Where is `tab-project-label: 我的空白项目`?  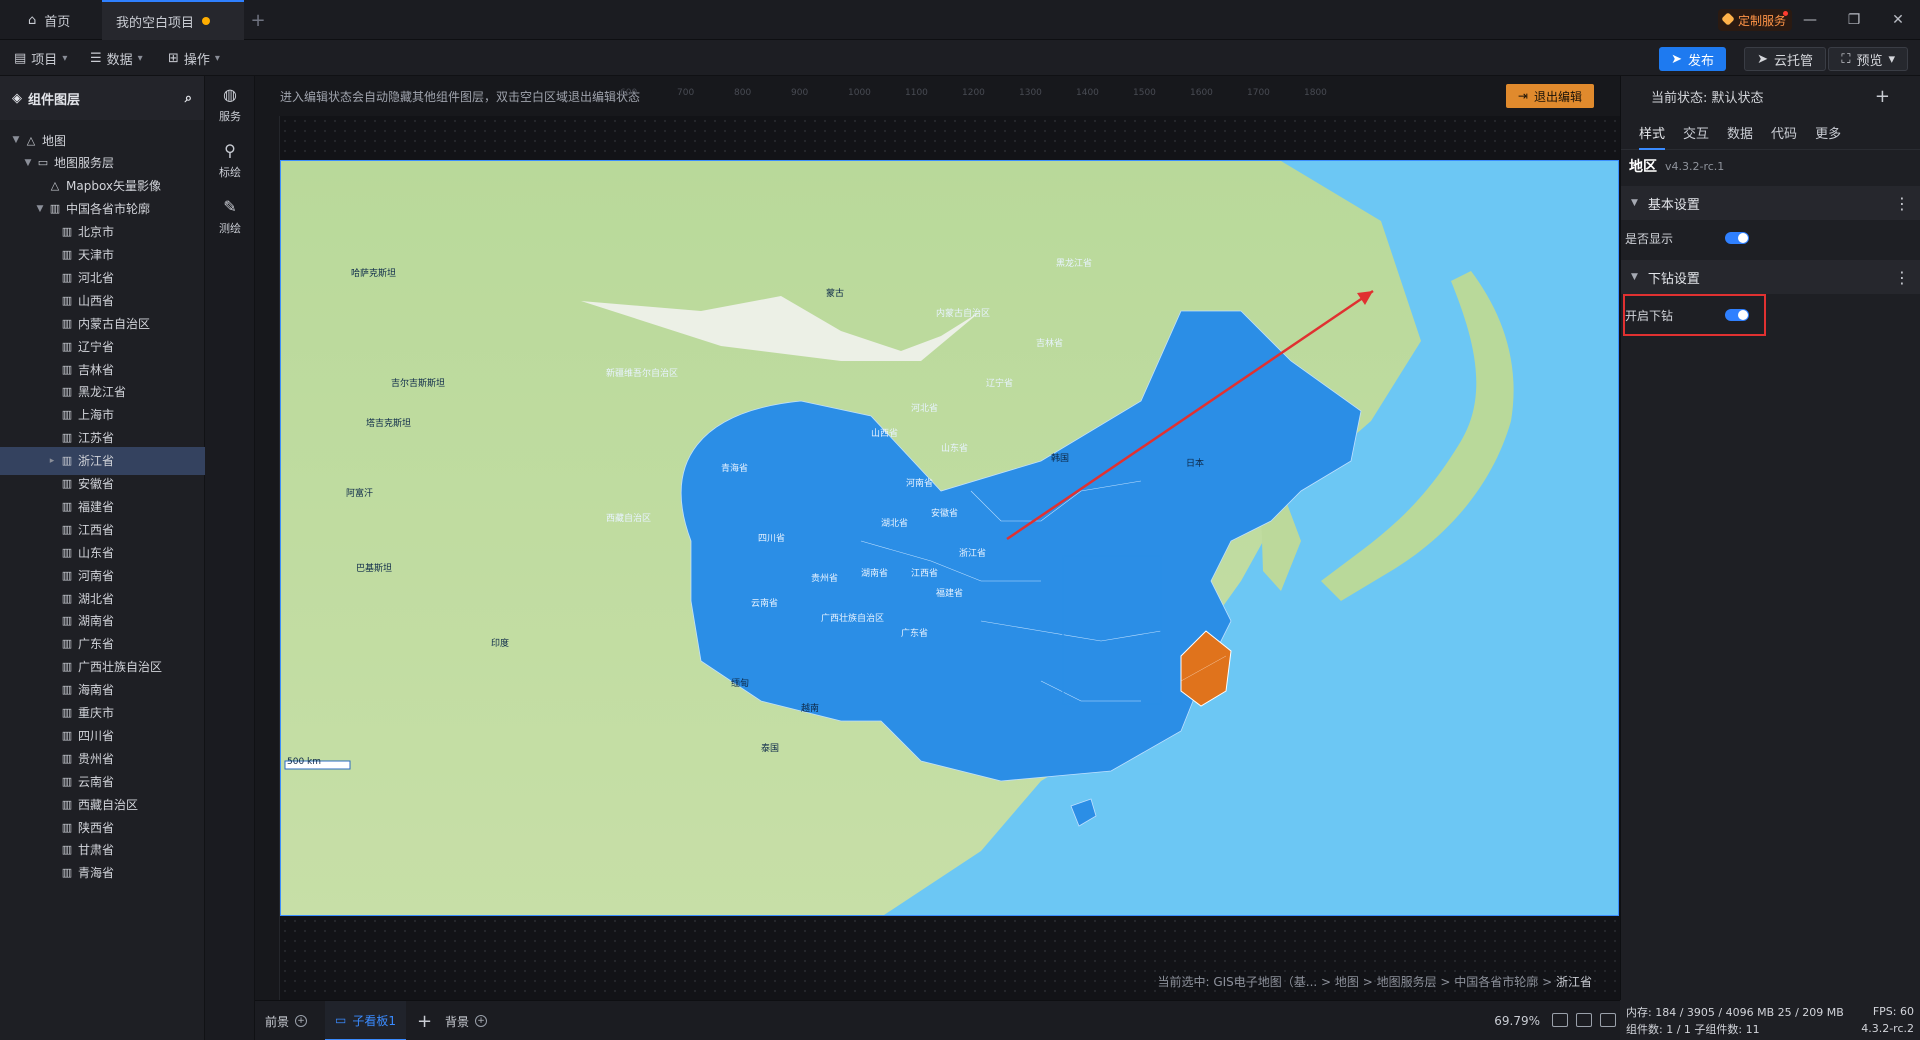 tab-project-label: 我的空白项目 is located at coordinates (155, 23).